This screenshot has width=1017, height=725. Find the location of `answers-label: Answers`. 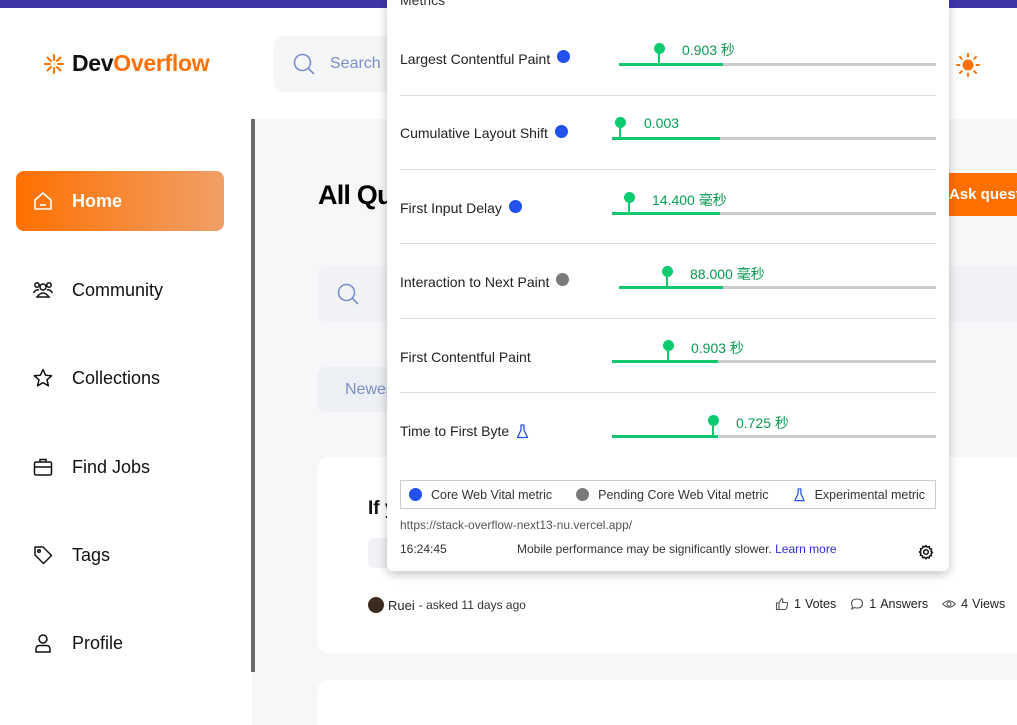

answers-label: Answers is located at coordinates (904, 604).